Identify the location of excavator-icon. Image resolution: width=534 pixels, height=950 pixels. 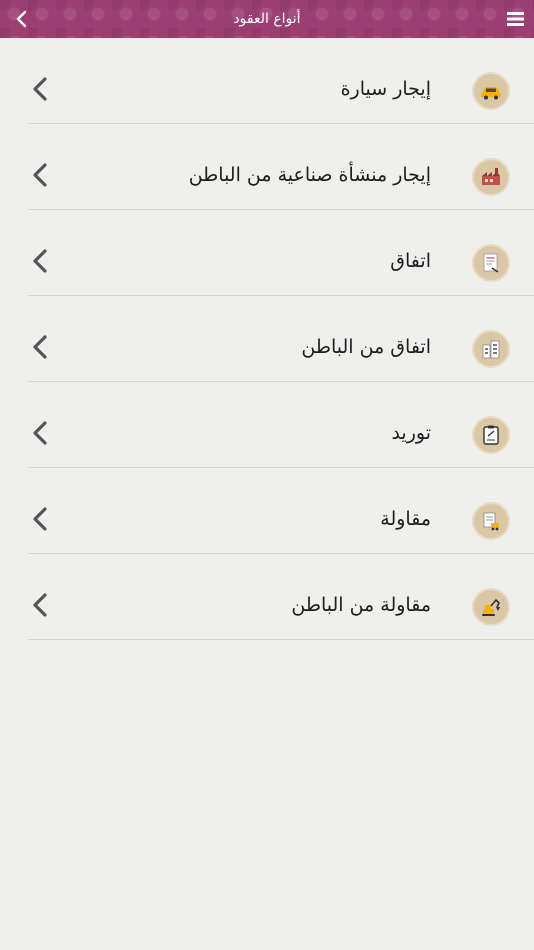
(491, 607).